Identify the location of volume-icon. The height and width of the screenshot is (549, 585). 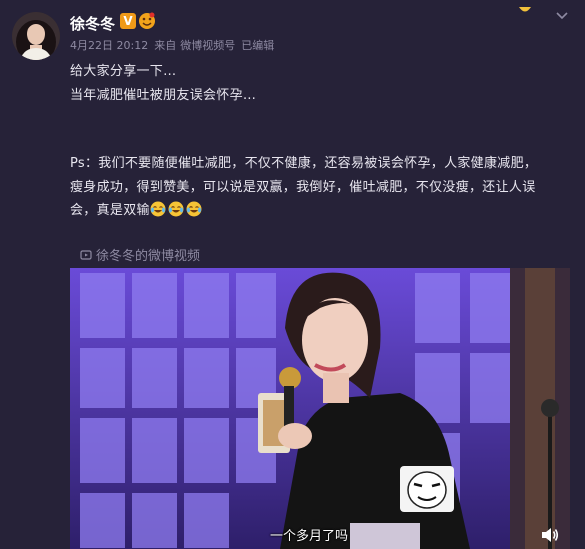
(550, 535).